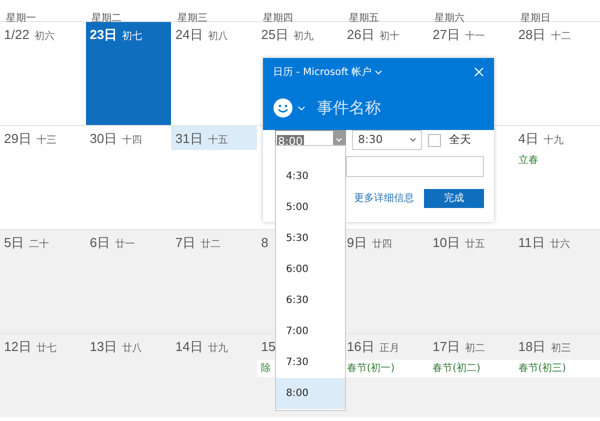 Image resolution: width=600 pixels, height=421 pixels. What do you see at coordinates (389, 349) in the screenshot?
I see `lunar-date: 正月` at bounding box center [389, 349].